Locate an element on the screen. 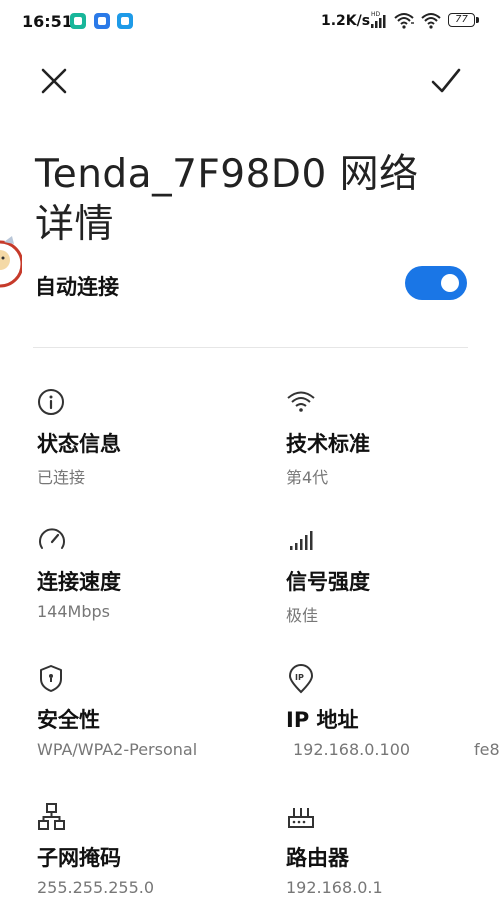 This screenshot has width=500, height=912. detail-value: 极佳 is located at coordinates (302, 615).